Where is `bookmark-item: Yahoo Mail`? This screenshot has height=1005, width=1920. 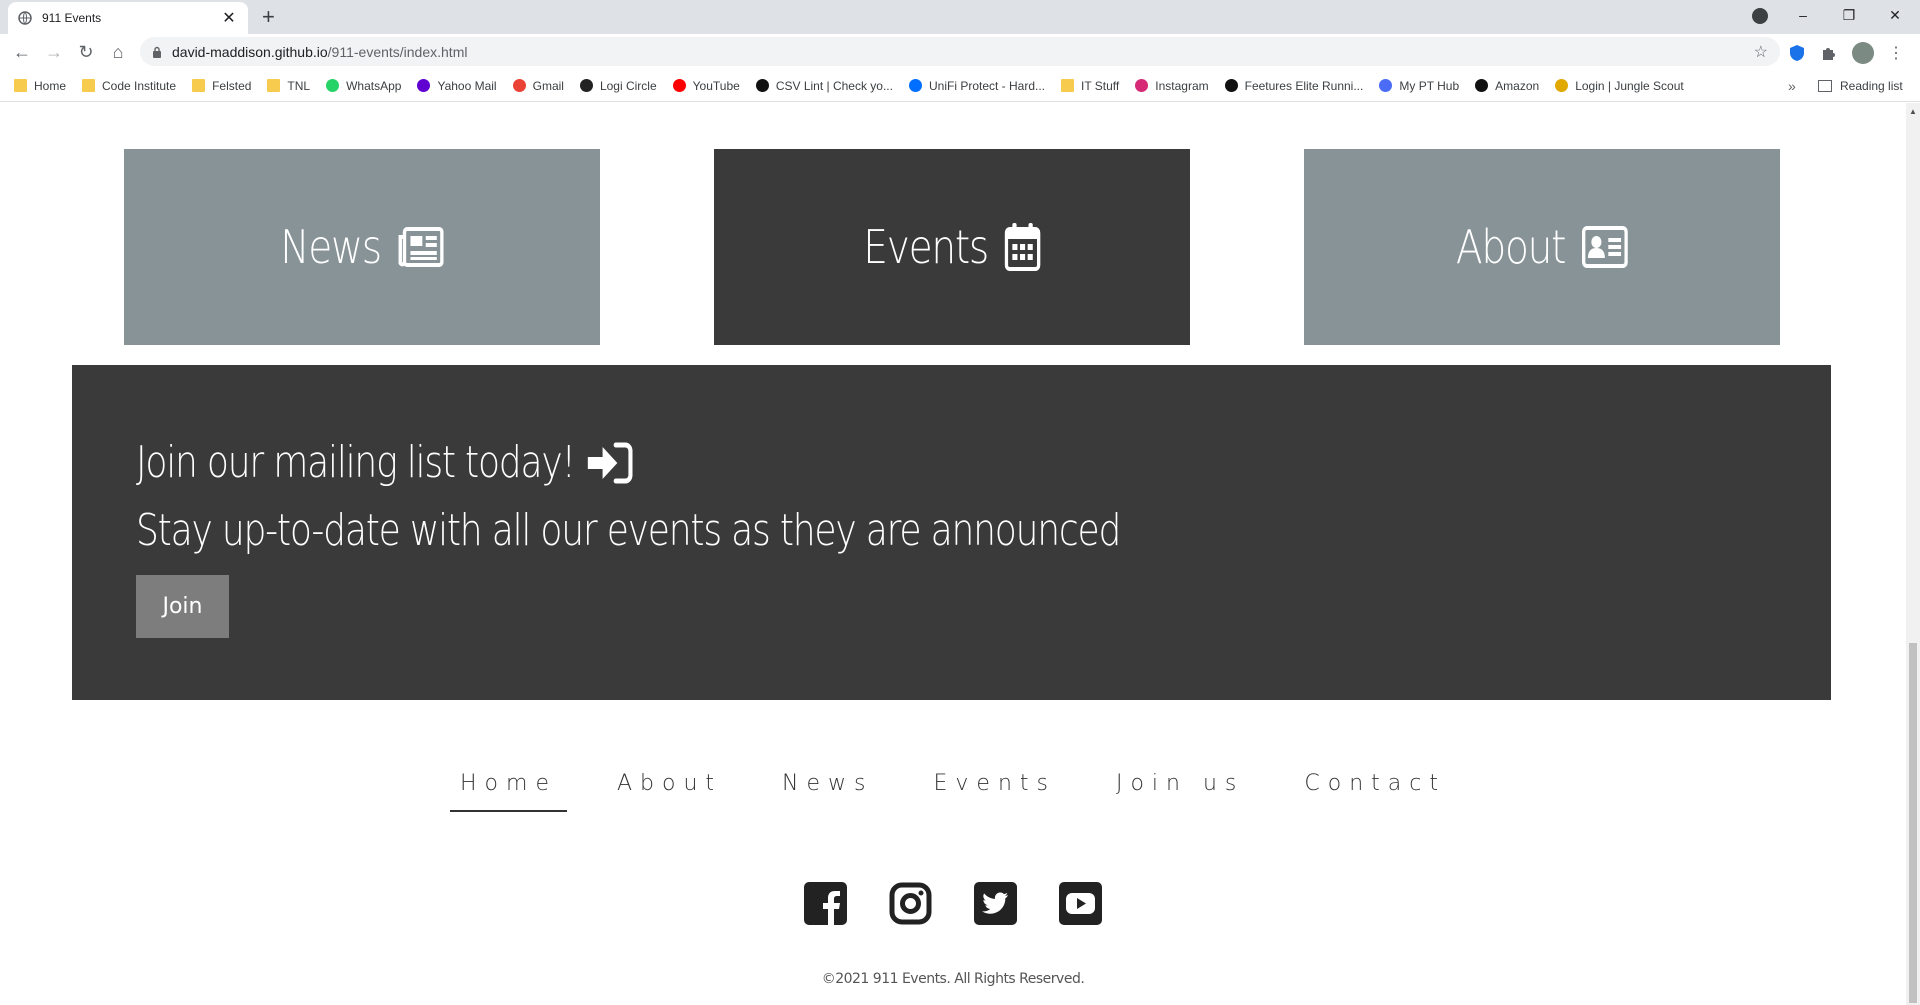 bookmark-item: Yahoo Mail is located at coordinates (457, 85).